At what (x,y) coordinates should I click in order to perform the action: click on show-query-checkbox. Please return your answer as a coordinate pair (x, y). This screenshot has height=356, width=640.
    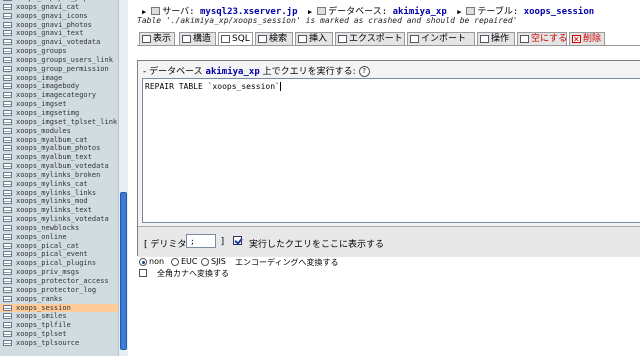
    Looking at the image, I should click on (237, 240).